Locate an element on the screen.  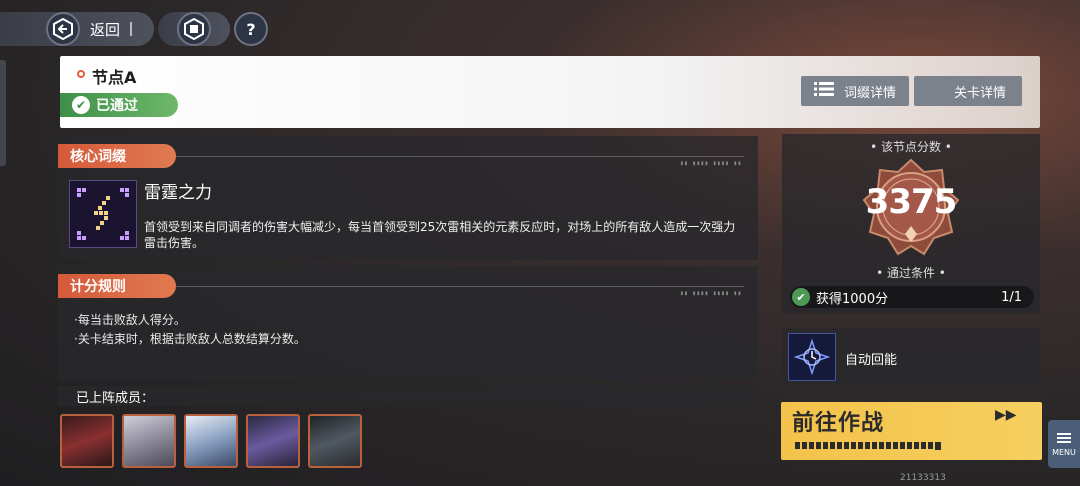
rule-item: ·每当击败敌人得分。 is located at coordinates (130, 320).